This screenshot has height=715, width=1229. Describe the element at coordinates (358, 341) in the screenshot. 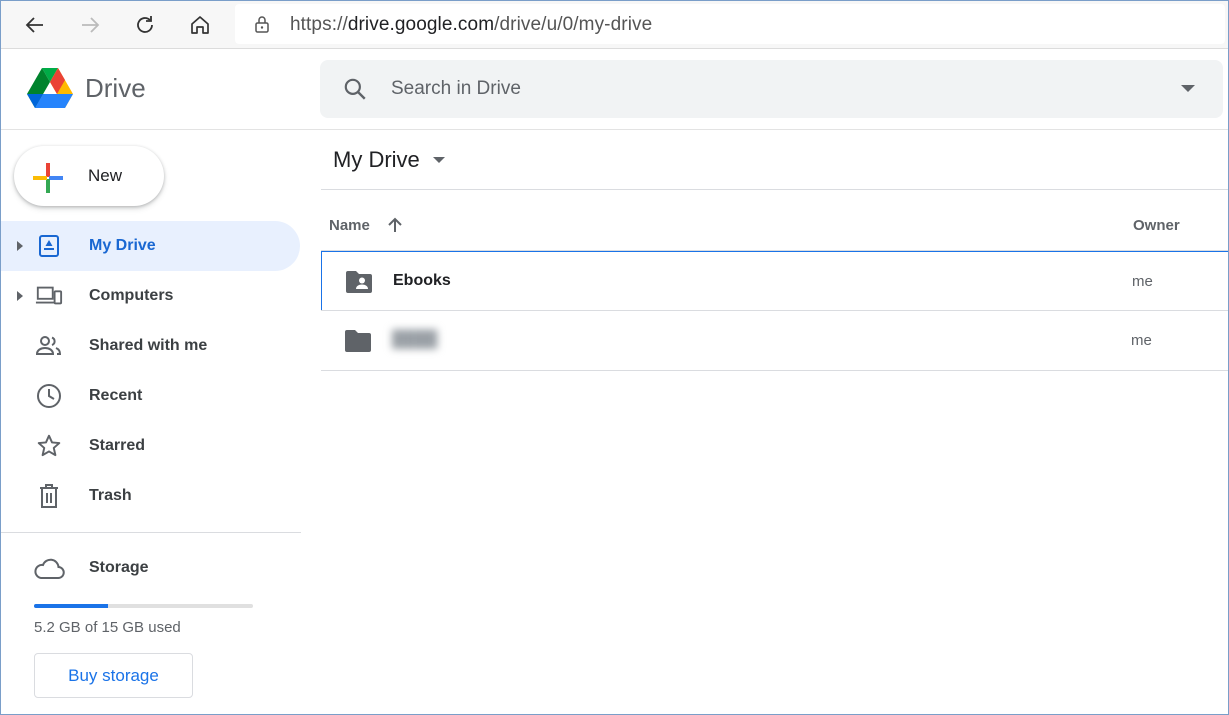

I see `folder-icon` at that location.